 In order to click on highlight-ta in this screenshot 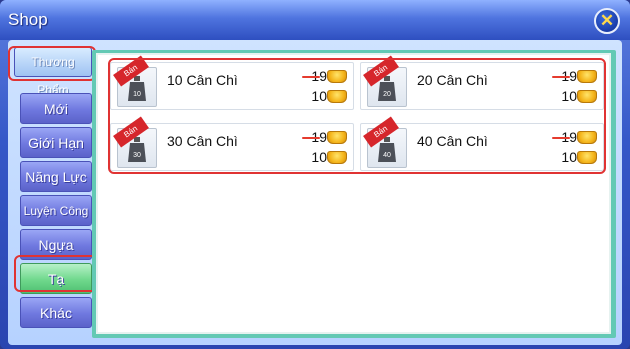, I will do `click(56, 273)`.